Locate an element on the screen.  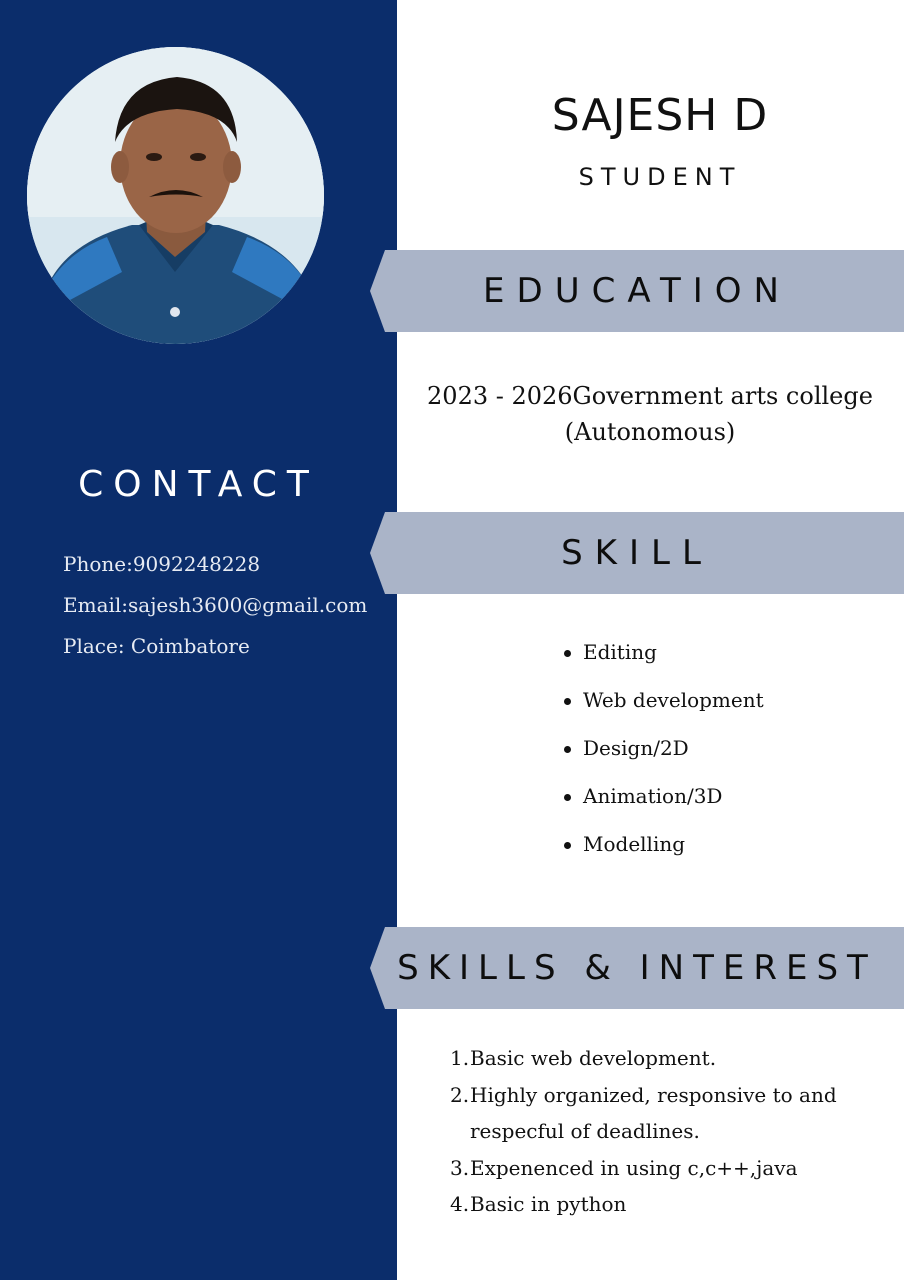
list-item: 3. Expenenced in using c,c++,java is located at coordinates (624, 1167).